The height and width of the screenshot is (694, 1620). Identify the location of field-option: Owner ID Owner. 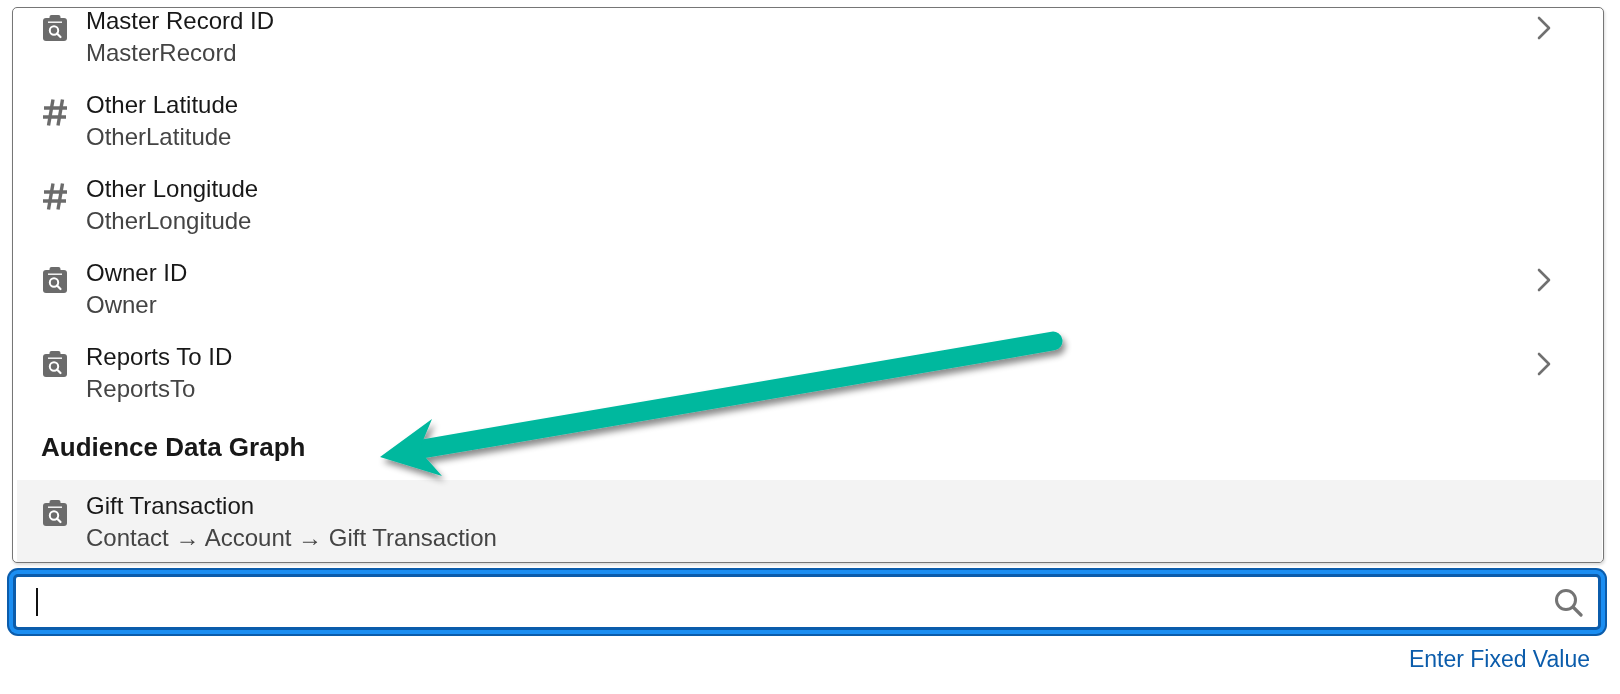
(809, 289).